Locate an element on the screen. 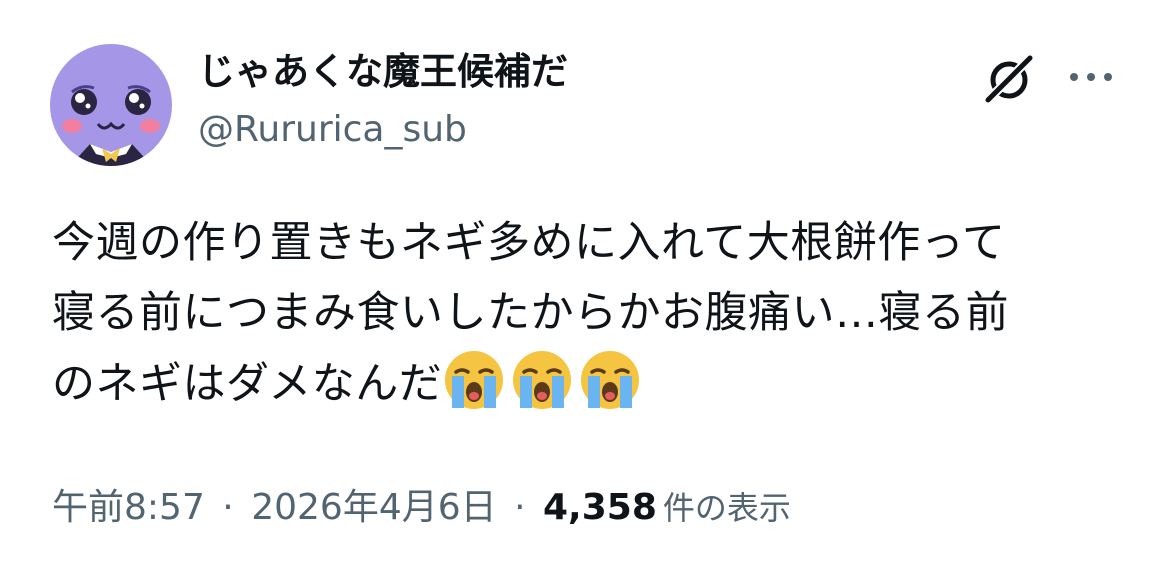  grok-icon is located at coordinates (1009, 79).